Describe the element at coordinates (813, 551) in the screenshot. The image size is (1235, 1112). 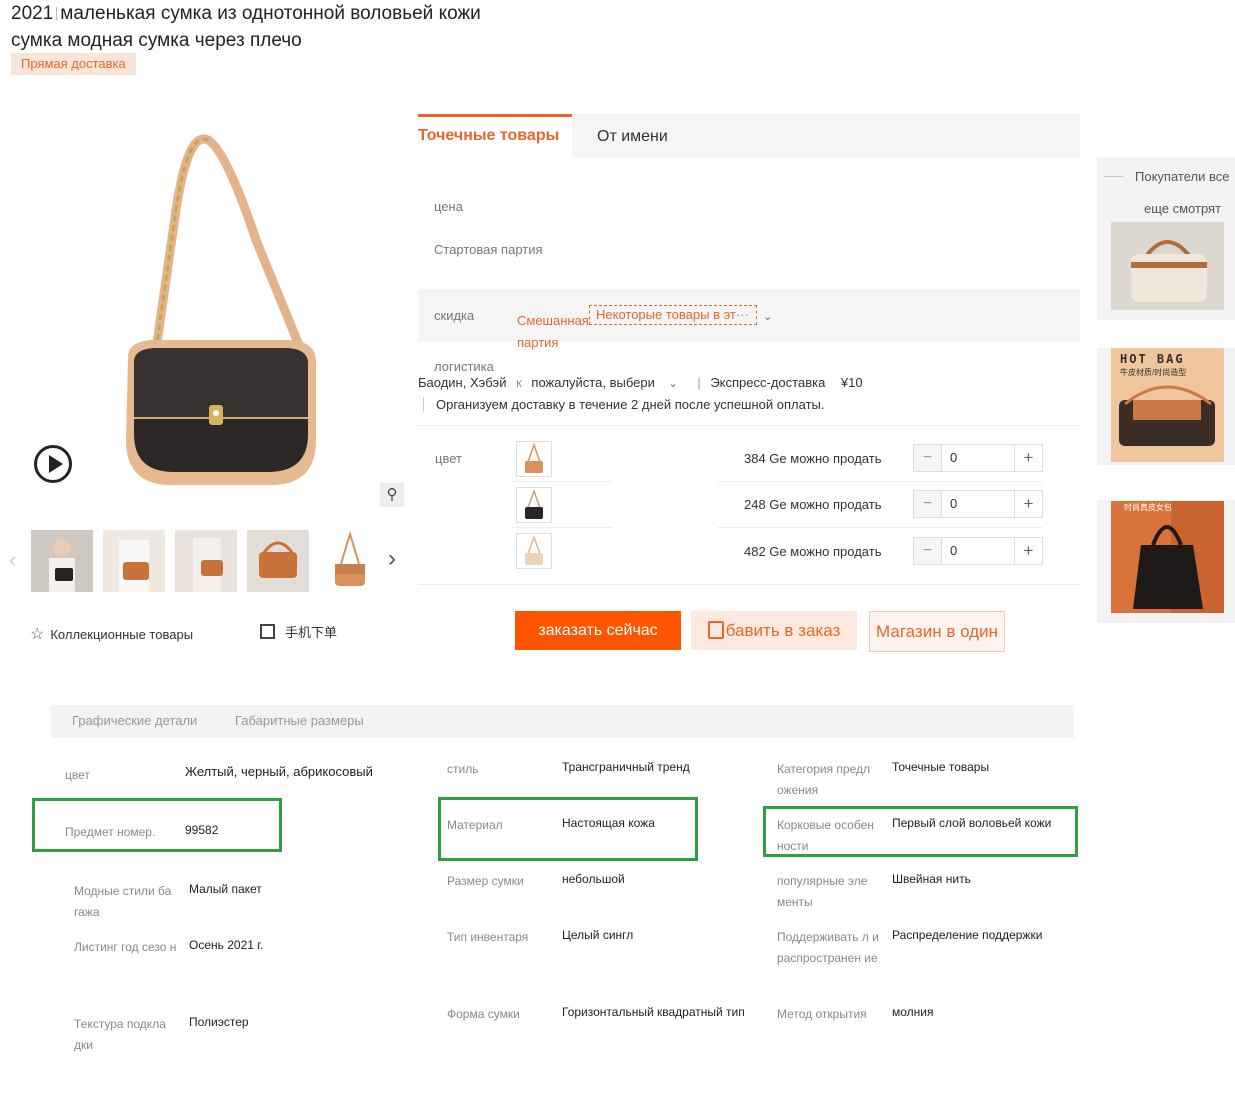
I see `stock-3: 482 Ge можно продать` at that location.